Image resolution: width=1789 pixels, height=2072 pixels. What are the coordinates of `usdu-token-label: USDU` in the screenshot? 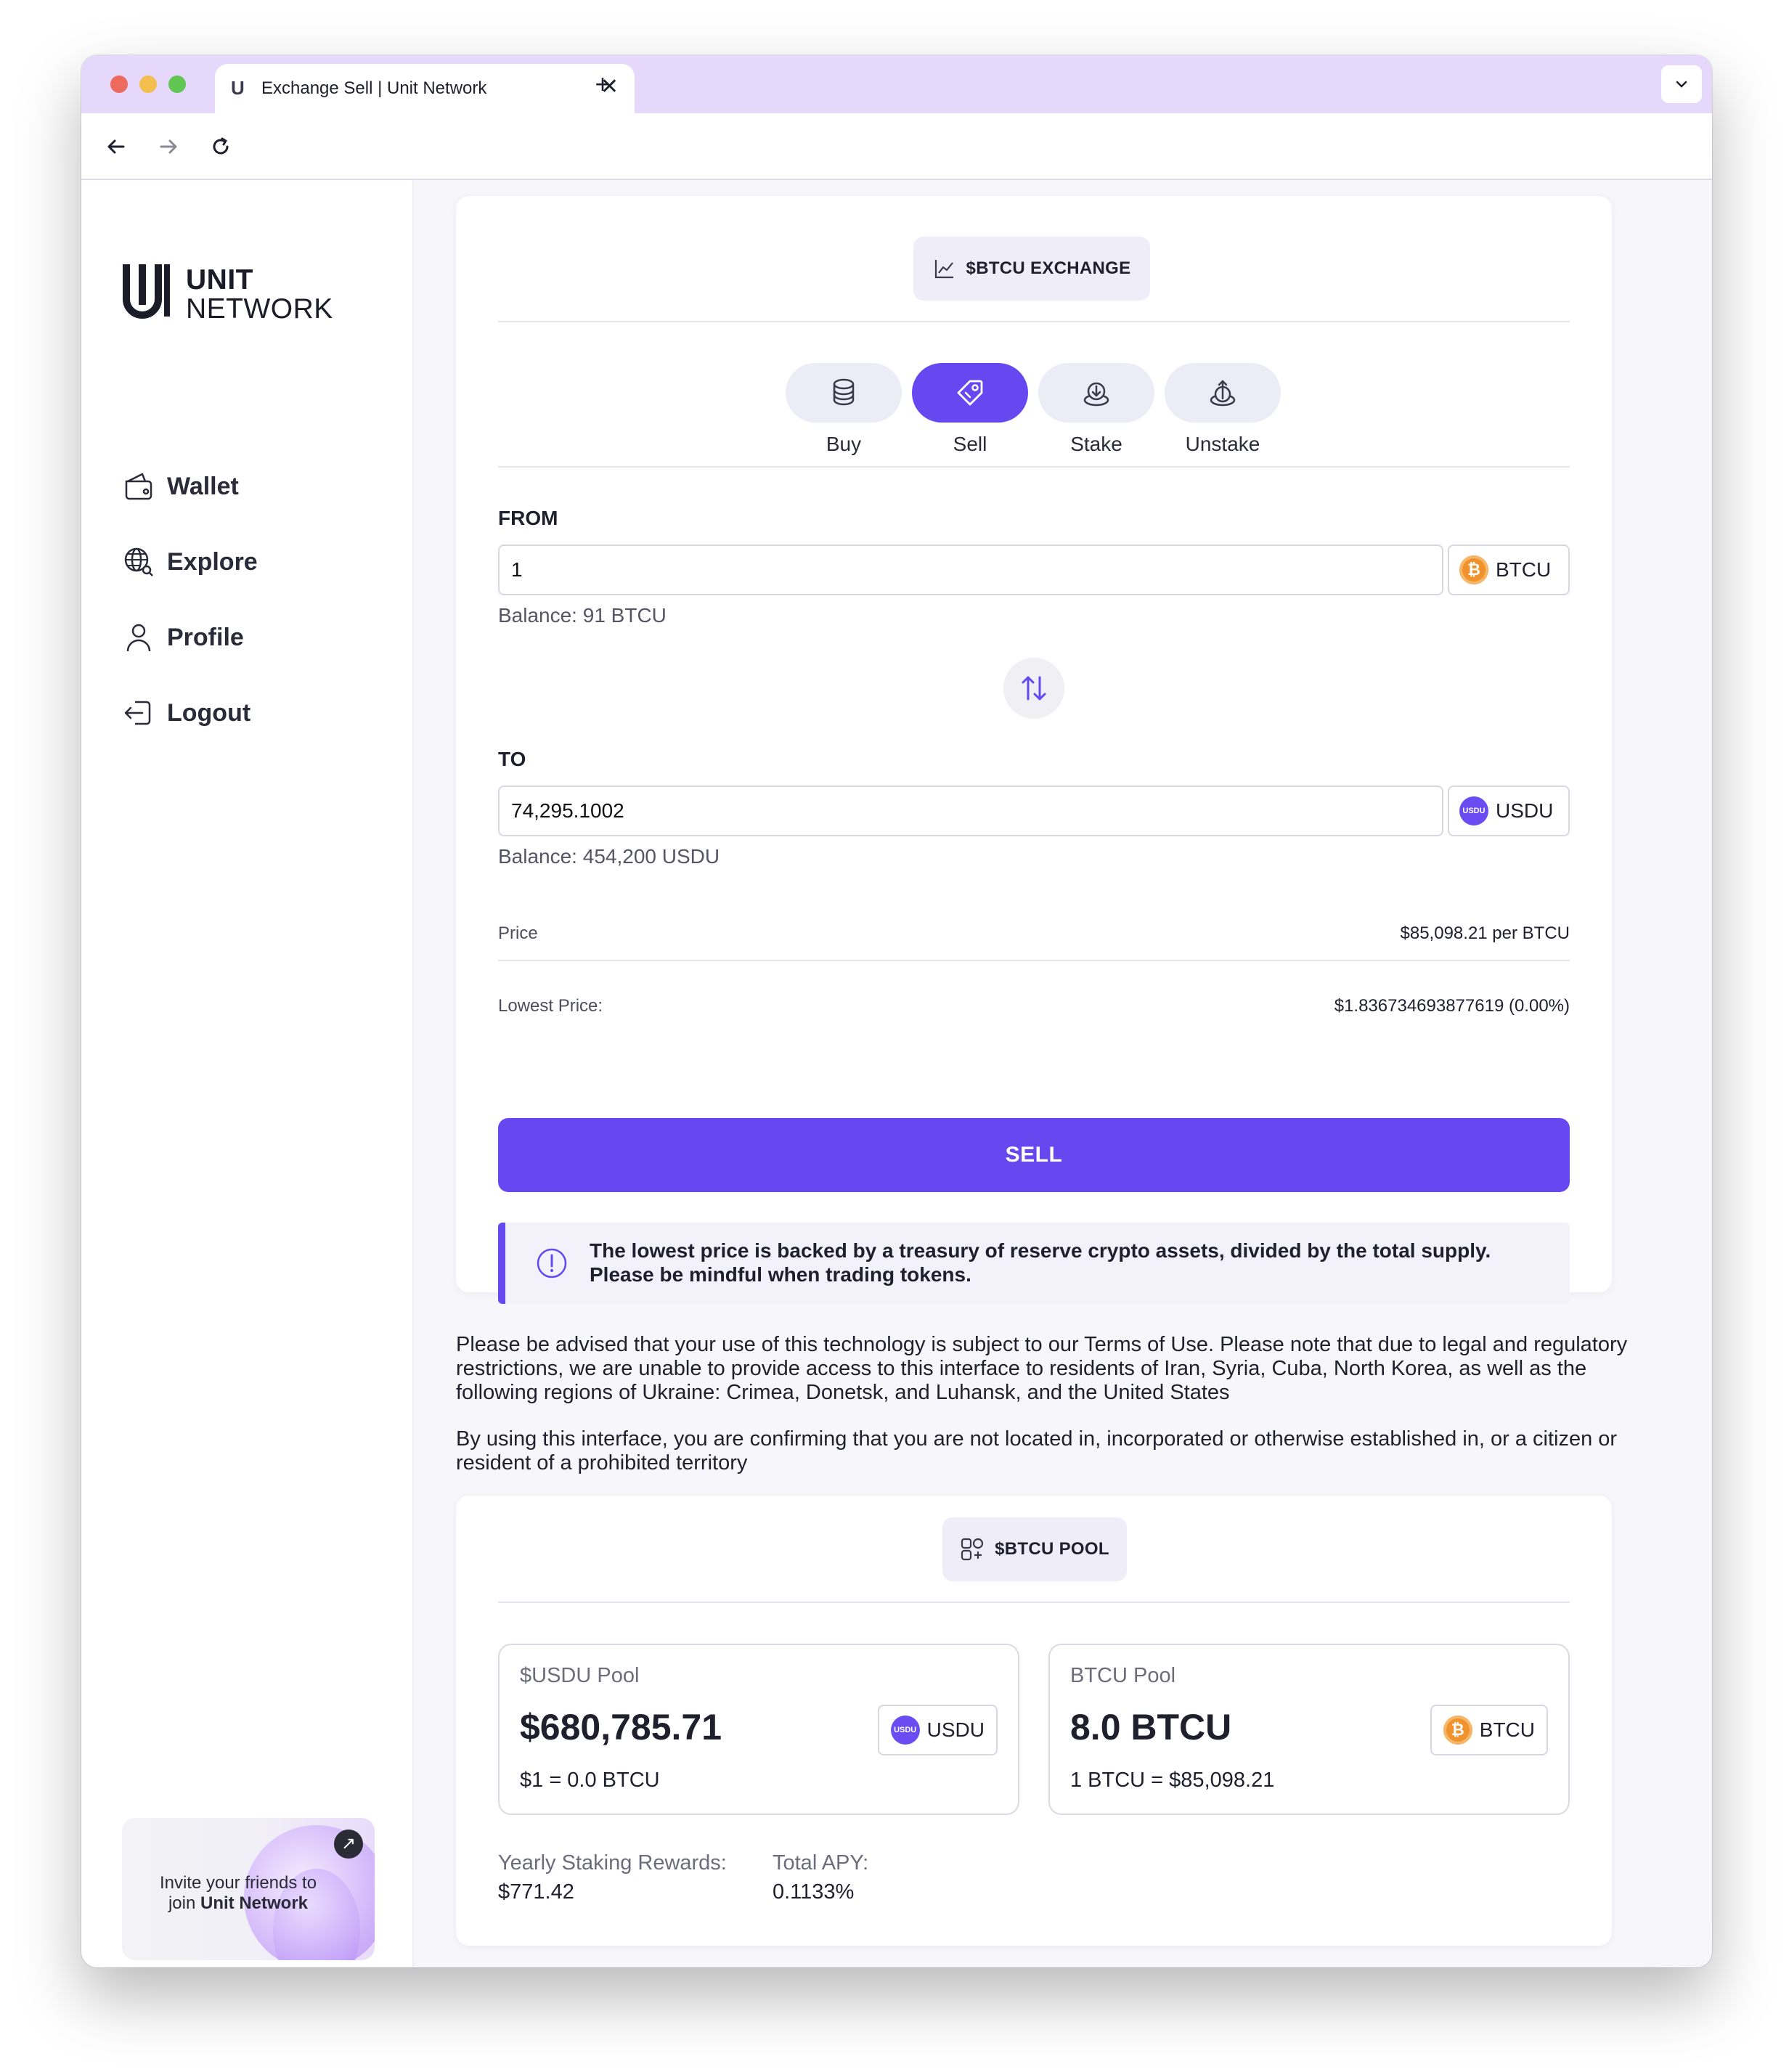 It's located at (955, 1729).